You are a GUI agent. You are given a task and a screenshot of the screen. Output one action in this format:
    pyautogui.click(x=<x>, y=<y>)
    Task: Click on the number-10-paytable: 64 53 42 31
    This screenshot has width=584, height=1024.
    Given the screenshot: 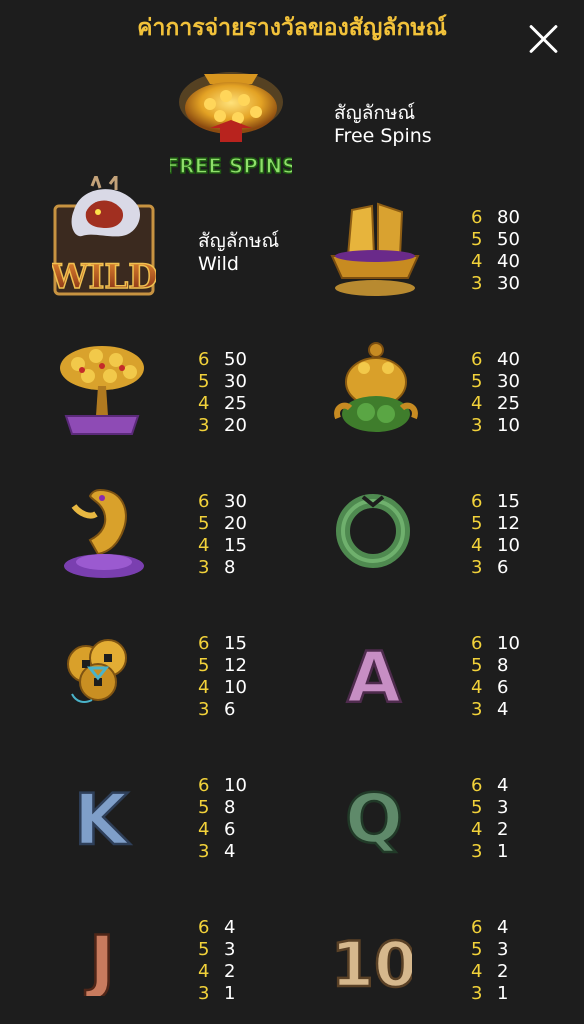 What is the action you would take?
    pyautogui.click(x=489, y=961)
    